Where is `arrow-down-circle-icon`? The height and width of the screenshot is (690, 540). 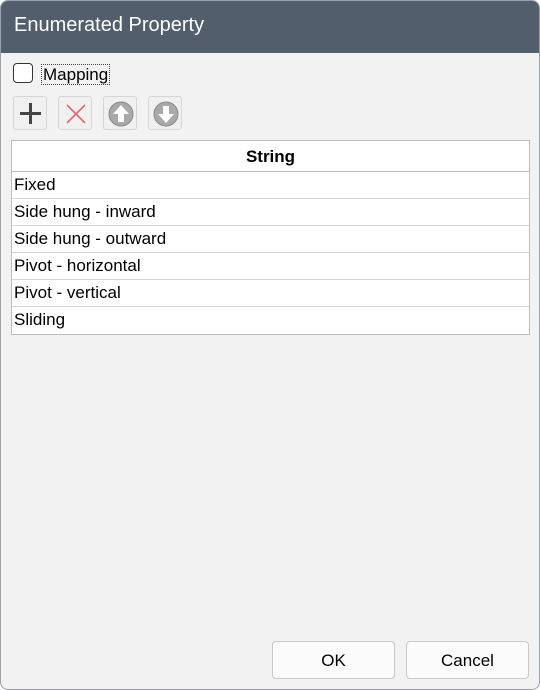 arrow-down-circle-icon is located at coordinates (166, 114).